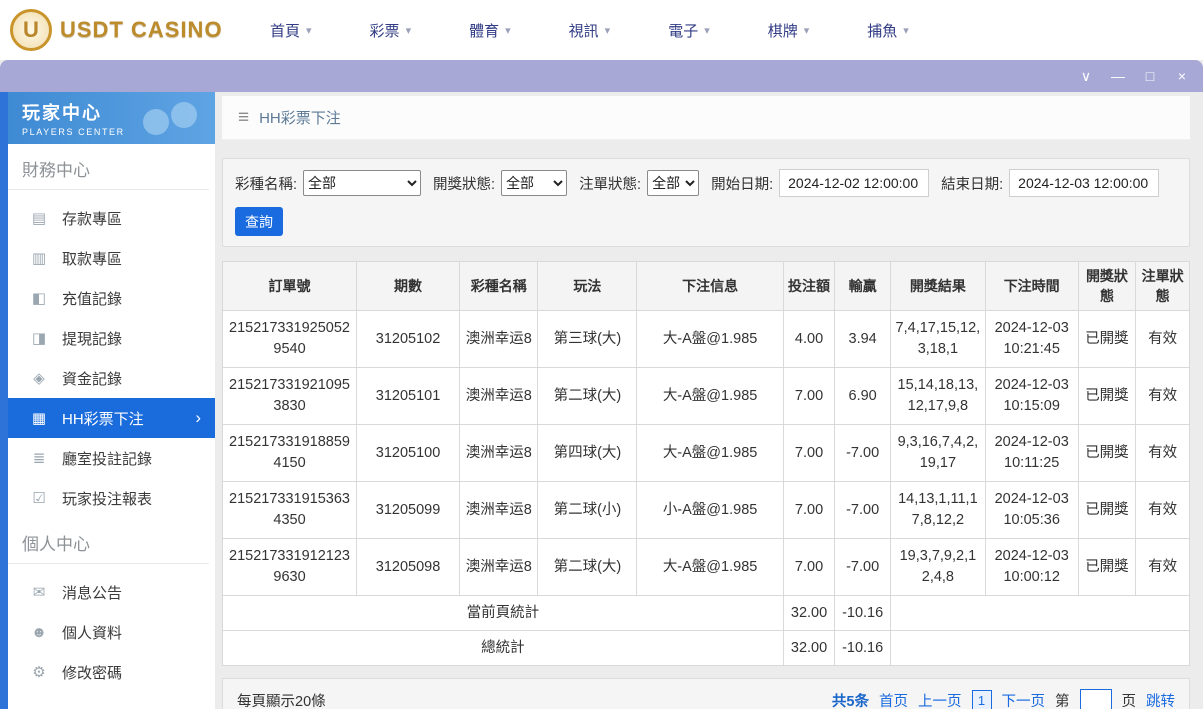 The width and height of the screenshot is (1203, 709). I want to click on cell-period: 31205101, so click(408, 396).